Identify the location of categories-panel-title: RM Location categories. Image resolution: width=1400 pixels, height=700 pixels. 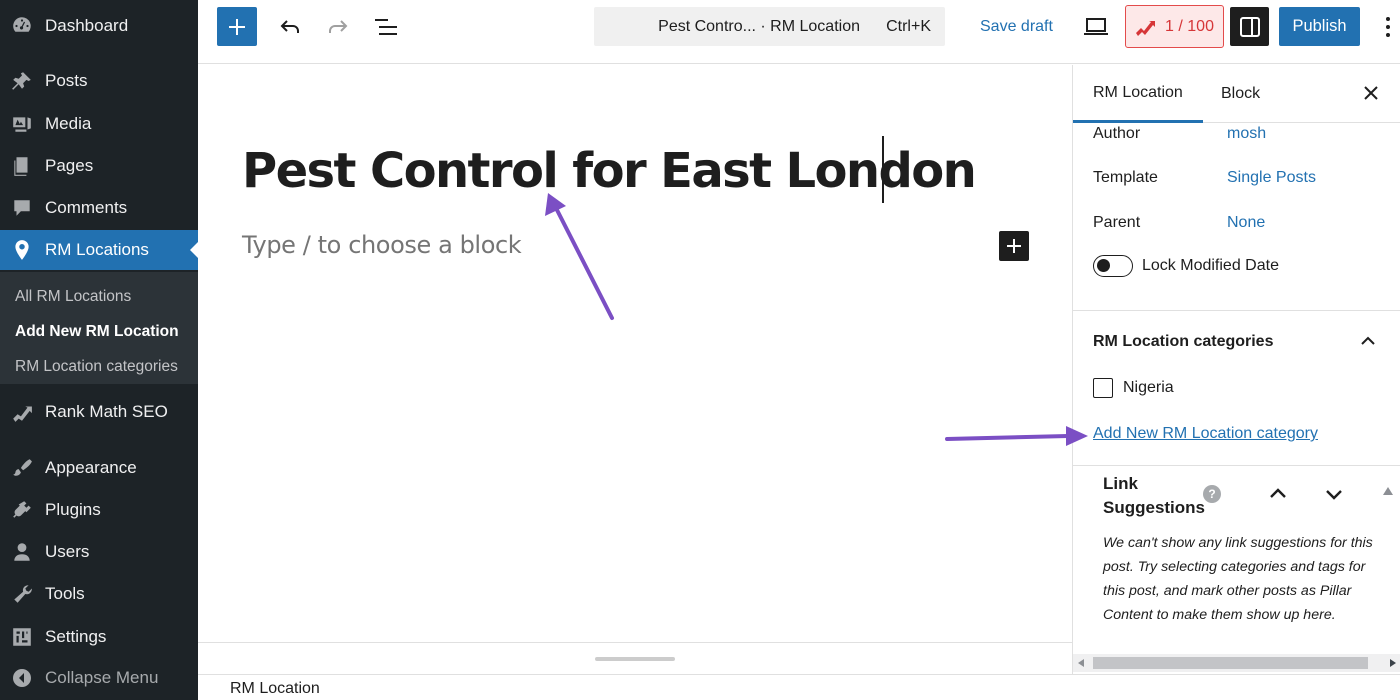
(1183, 342).